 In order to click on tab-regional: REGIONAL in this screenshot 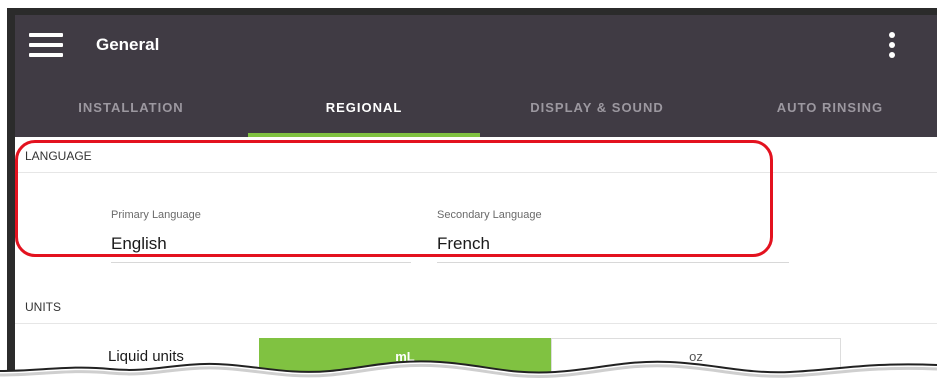, I will do `click(364, 107)`.